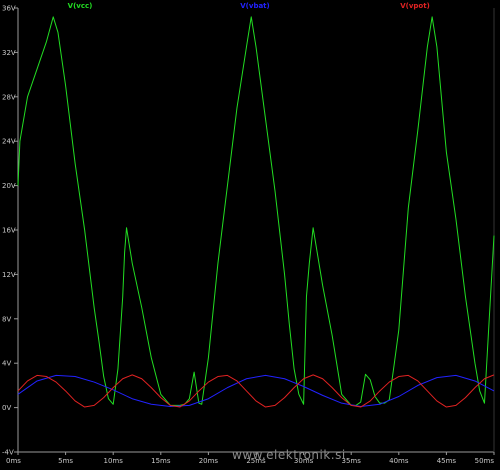  Describe the element at coordinates (415, 6) in the screenshot. I see `legend-entry-3: V(vpot)` at that location.